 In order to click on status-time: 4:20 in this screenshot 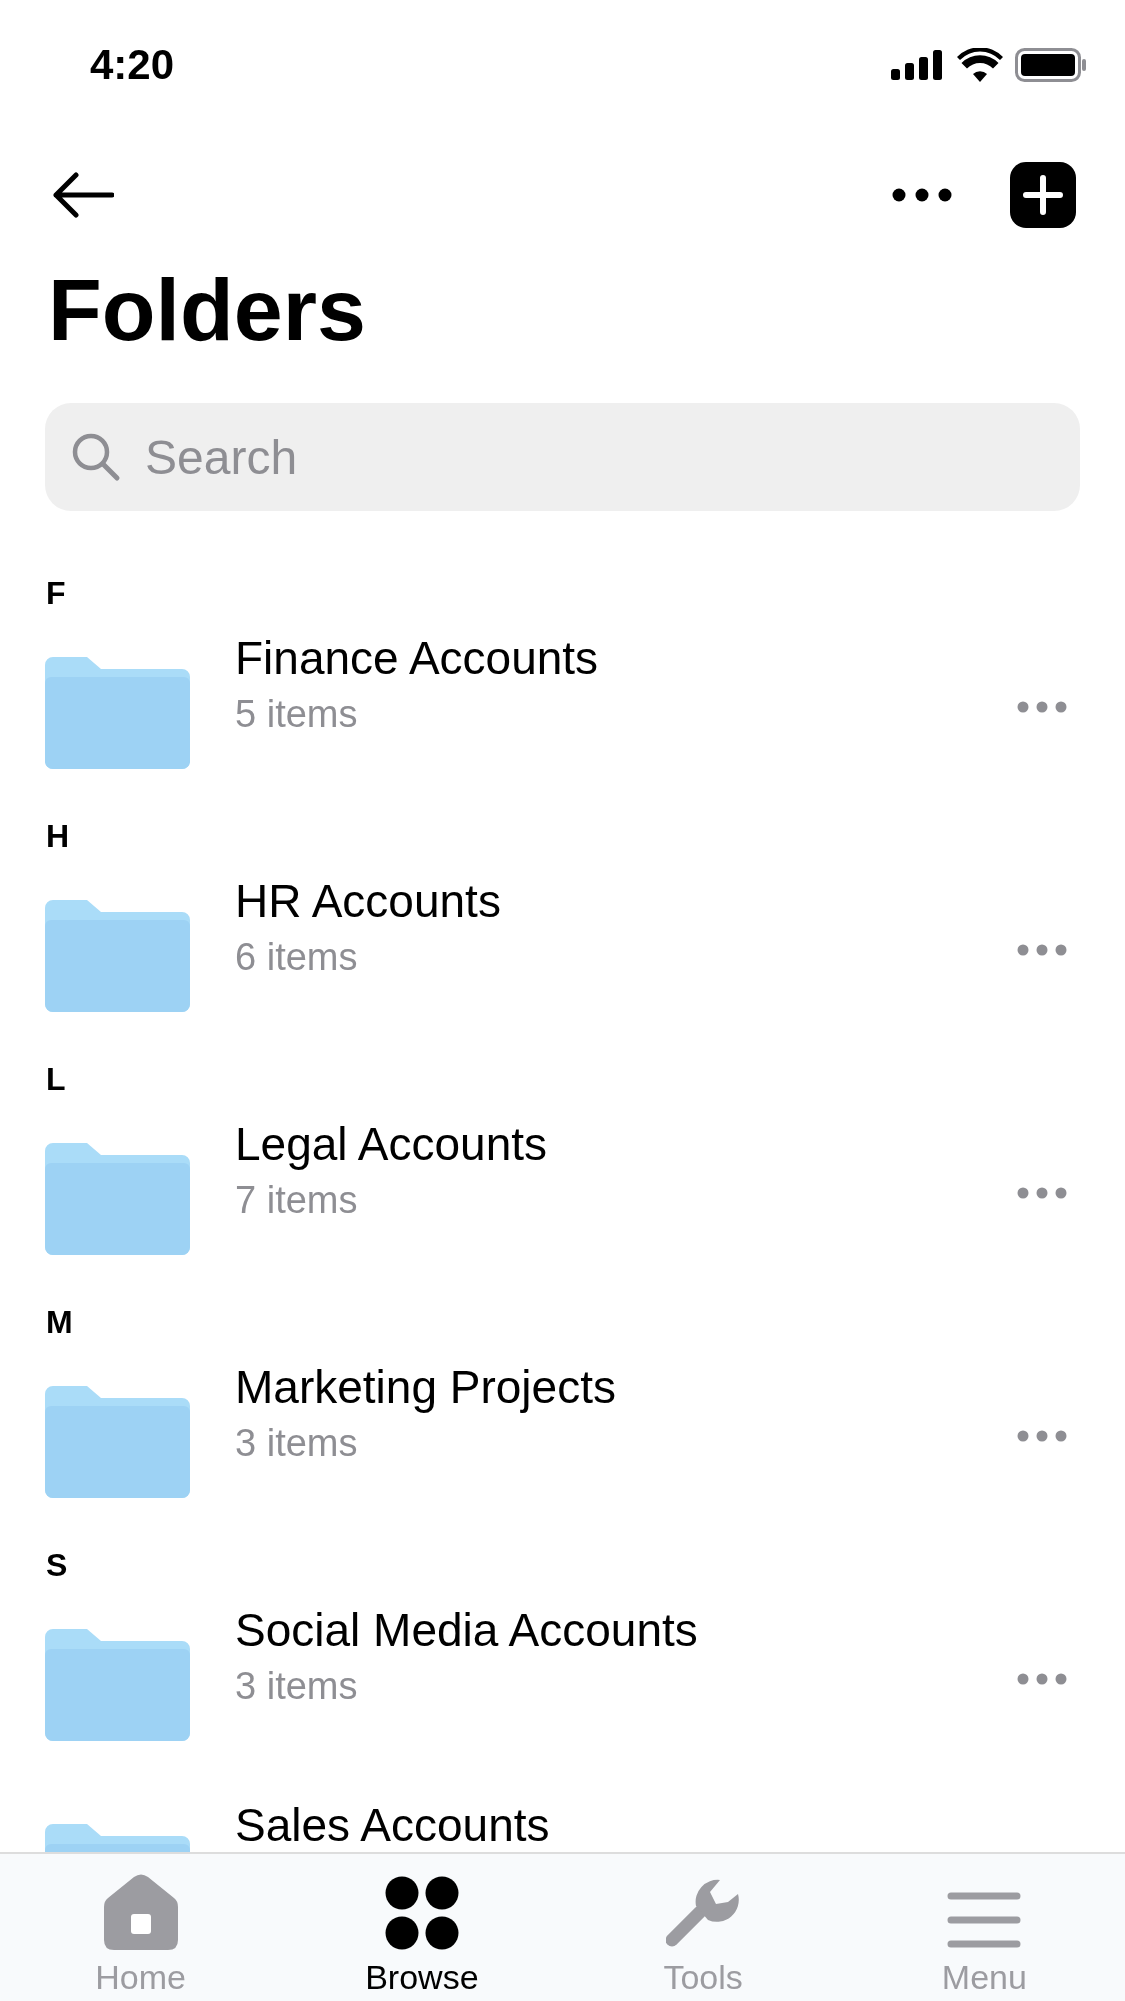, I will do `click(132, 65)`.